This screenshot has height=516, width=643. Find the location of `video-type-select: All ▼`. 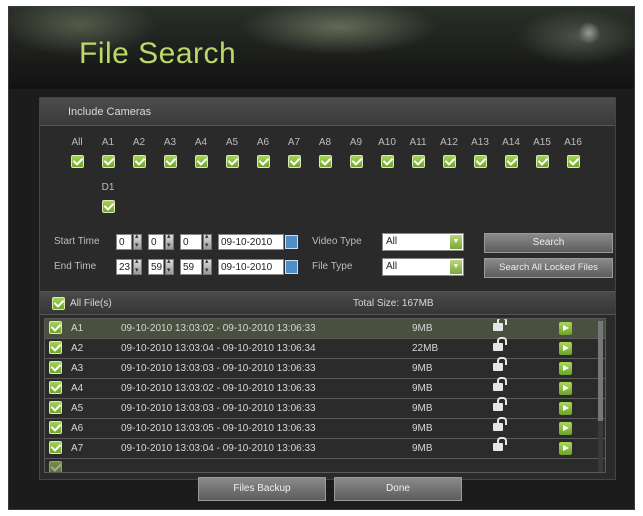

video-type-select: All ▼ is located at coordinates (423, 242).